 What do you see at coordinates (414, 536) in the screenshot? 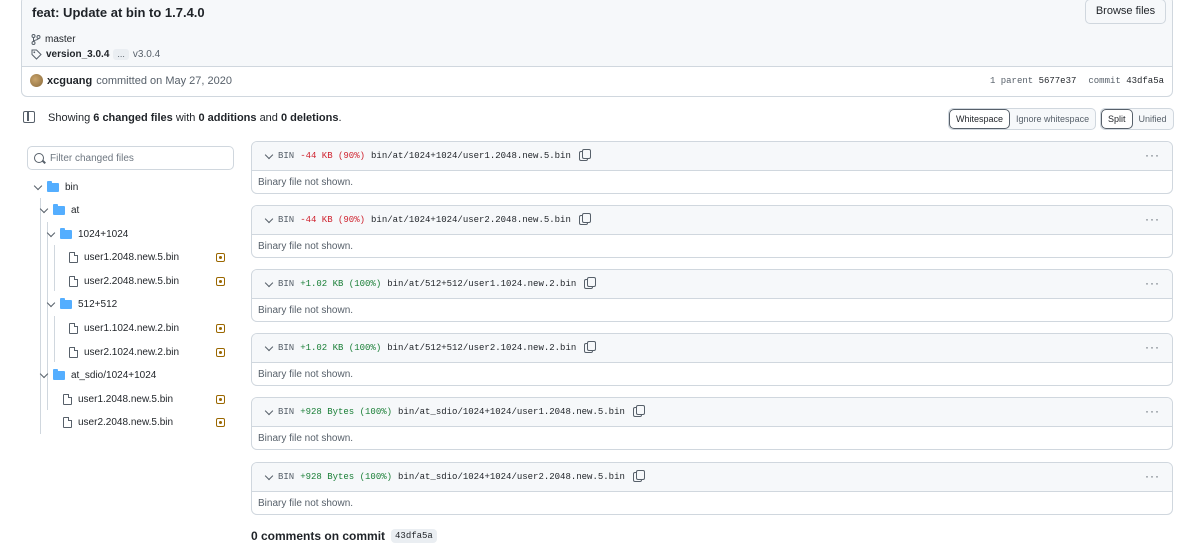
I see `commit-sha-badge: 43dfa5a` at bounding box center [414, 536].